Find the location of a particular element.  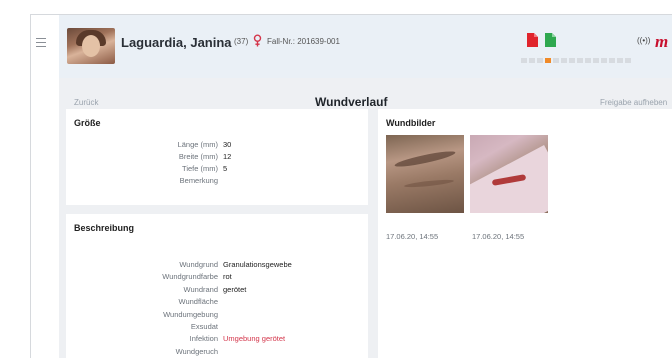

description-row: Wundgeruch is located at coordinates (217, 352).